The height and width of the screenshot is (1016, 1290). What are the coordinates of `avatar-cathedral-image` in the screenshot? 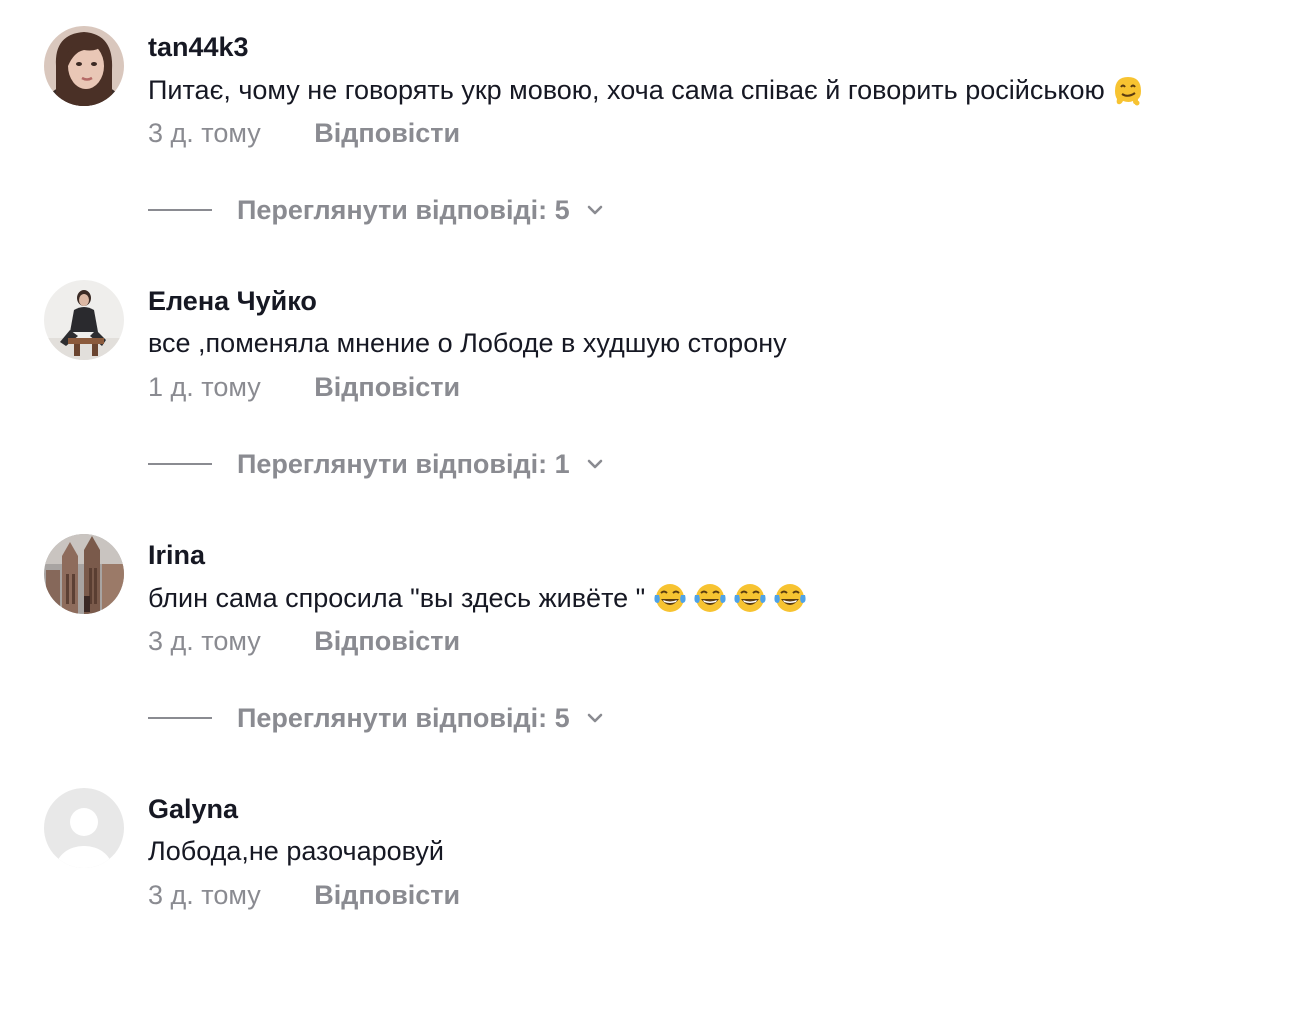 It's located at (84, 574).